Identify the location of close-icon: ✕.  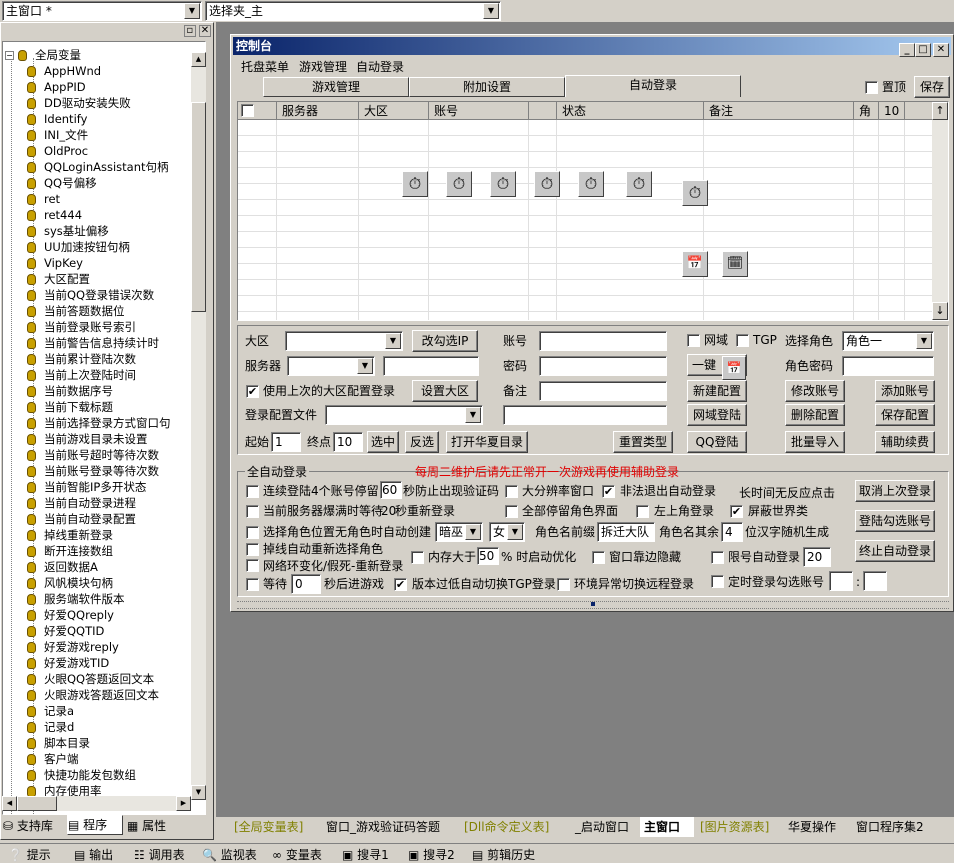
(205, 31).